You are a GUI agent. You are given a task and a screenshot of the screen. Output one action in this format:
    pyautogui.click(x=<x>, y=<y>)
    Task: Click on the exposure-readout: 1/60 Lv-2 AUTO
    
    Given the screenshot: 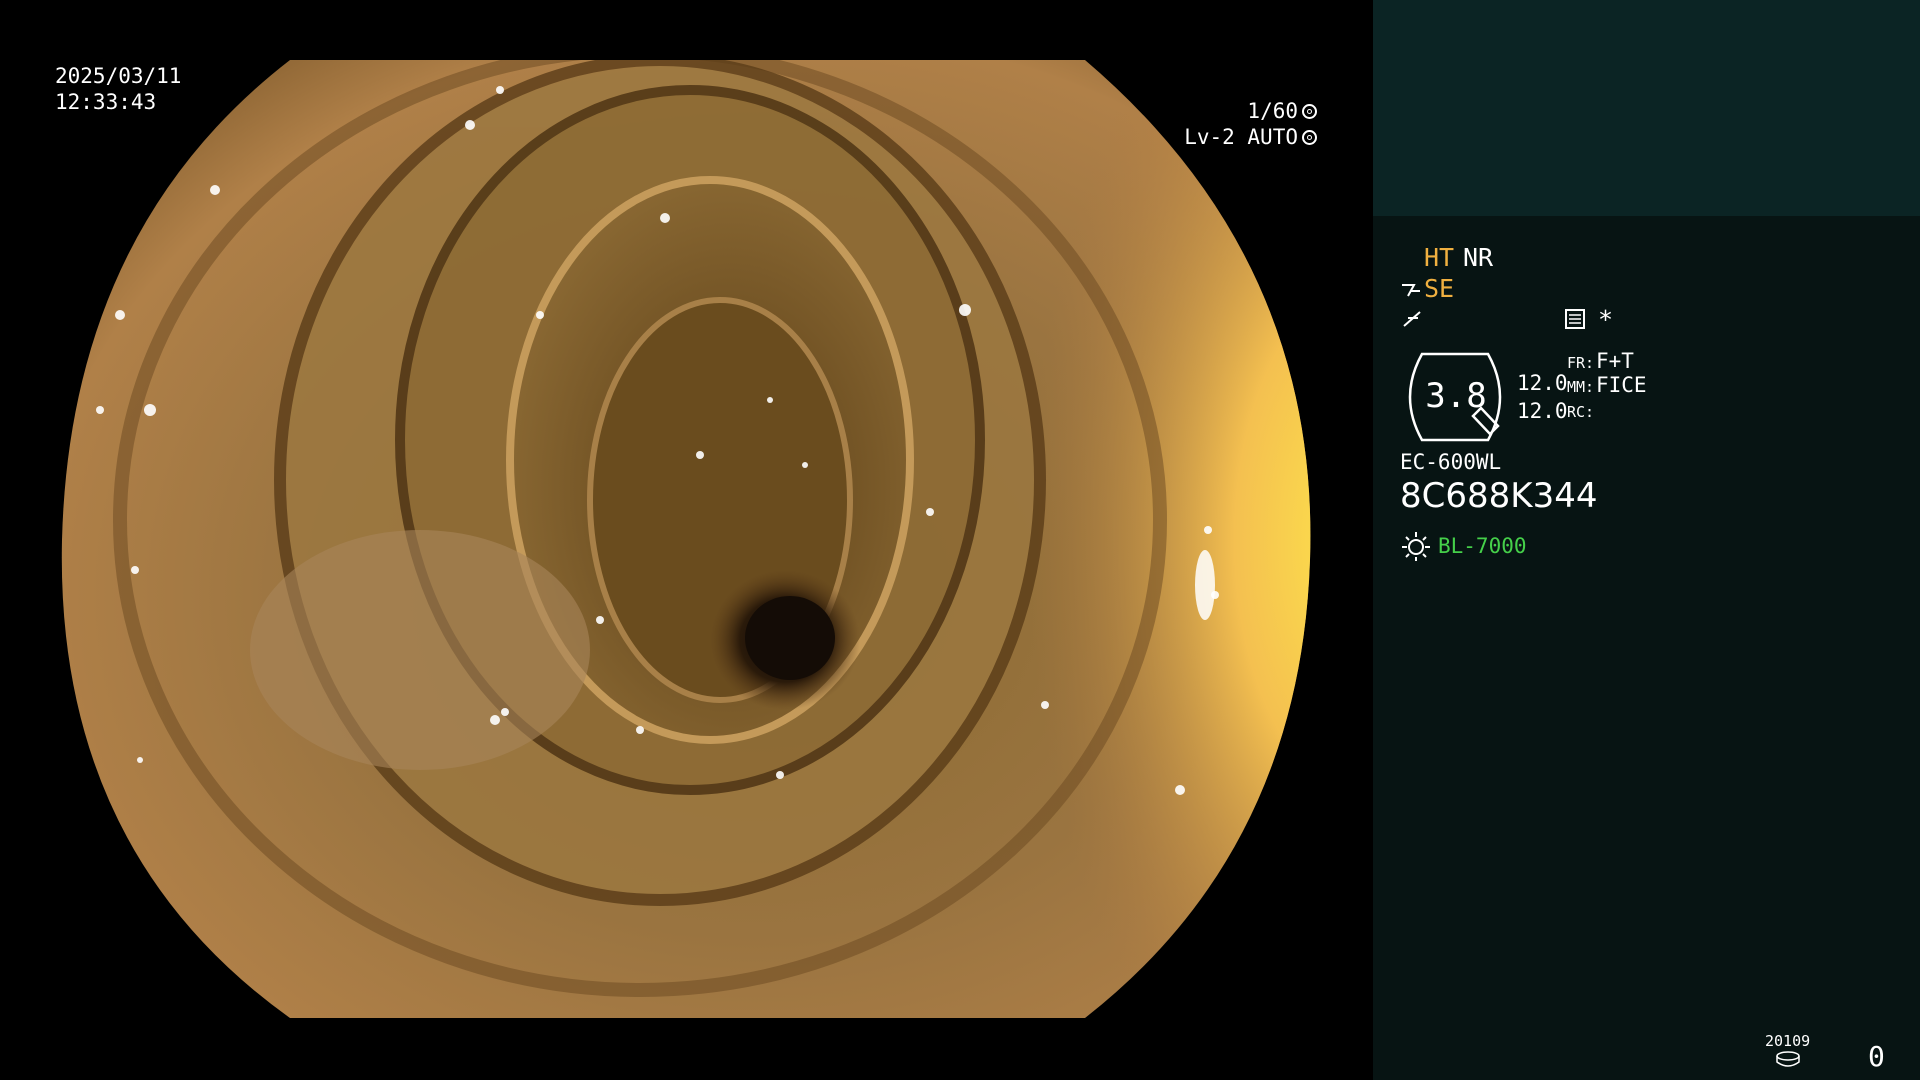 What is the action you would take?
    pyautogui.click(x=1250, y=124)
    